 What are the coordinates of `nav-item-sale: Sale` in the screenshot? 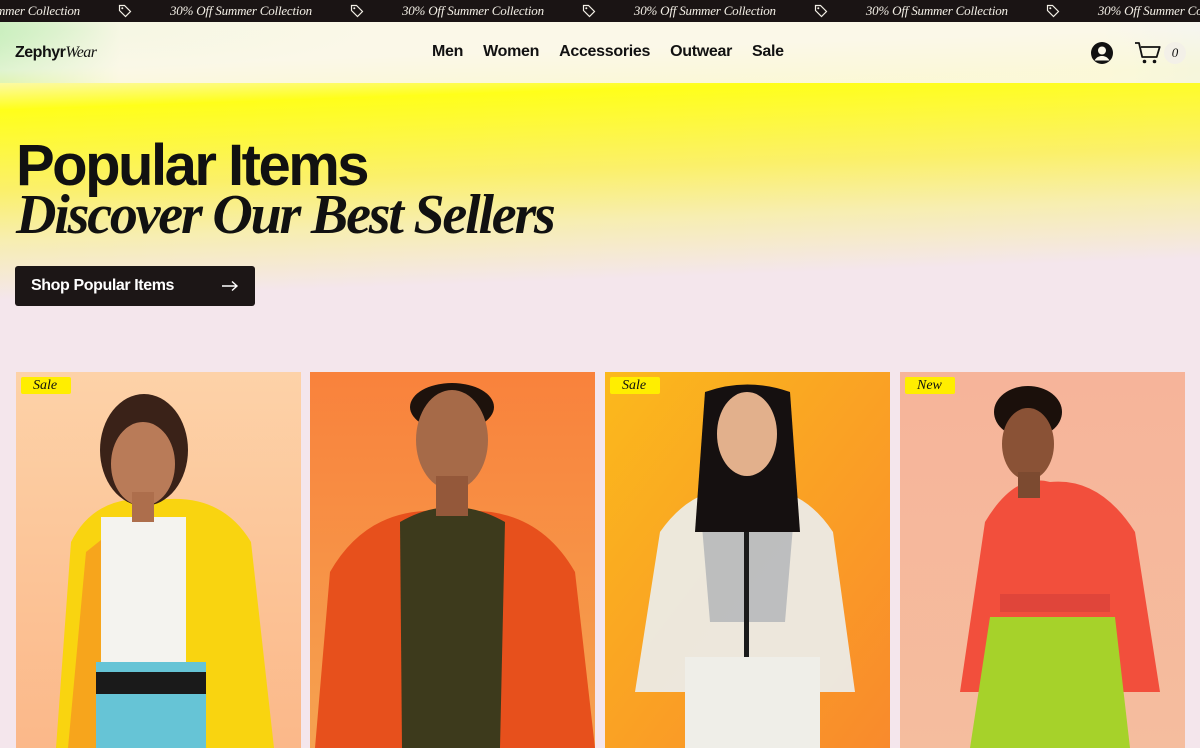 It's located at (768, 52).